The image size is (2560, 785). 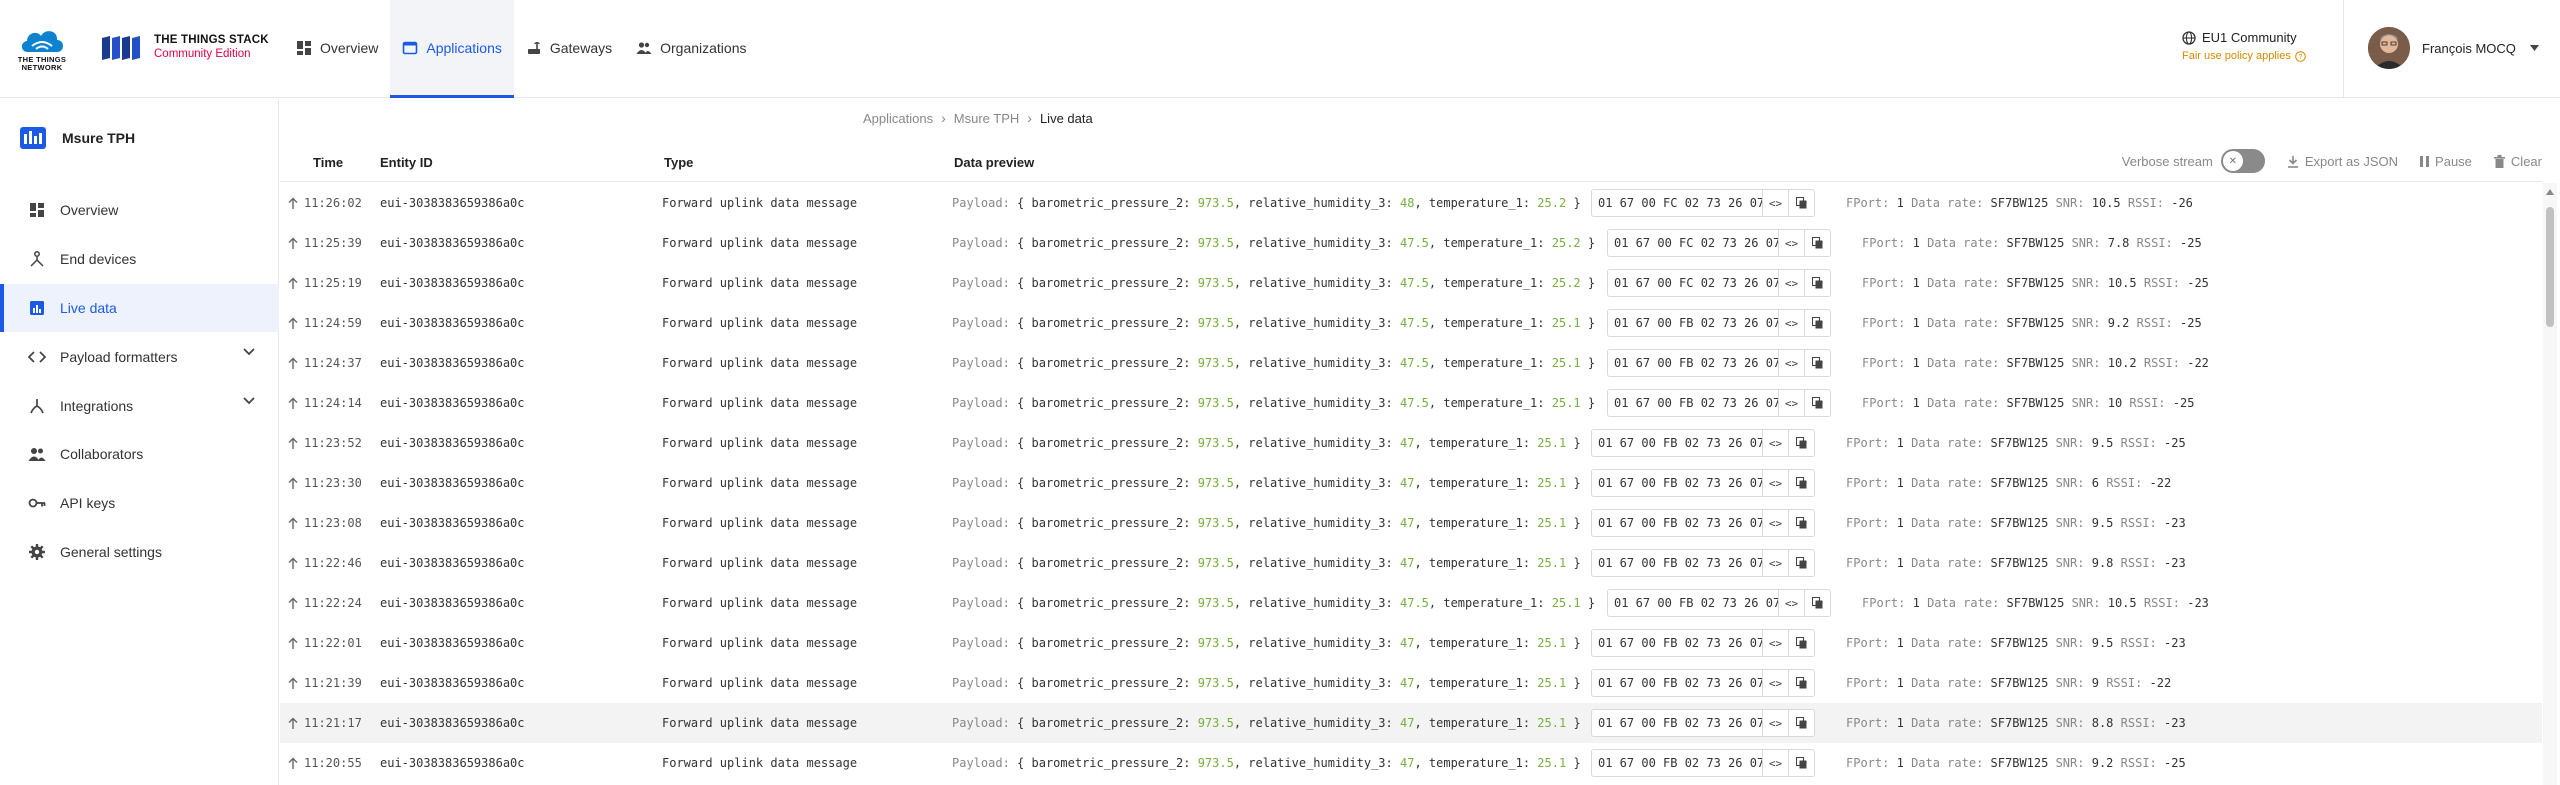 I want to click on nav-organizations: Organizations, so click(x=691, y=49).